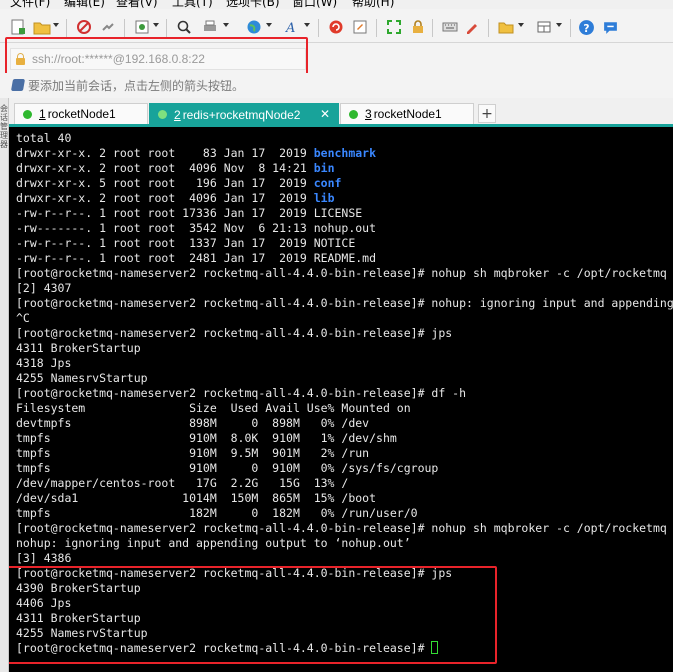 This screenshot has width=673, height=672. I want to click on terminal-text: ^C, so click(23, 318).